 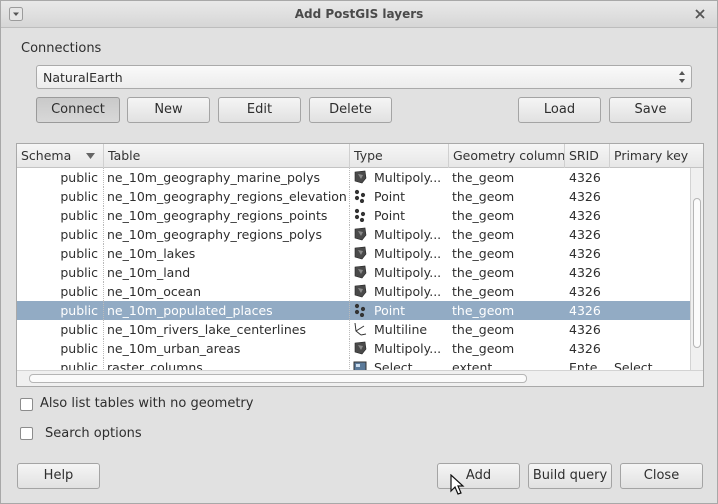 I want to click on cell-table: ne_10m_populated_places, so click(x=190, y=310).